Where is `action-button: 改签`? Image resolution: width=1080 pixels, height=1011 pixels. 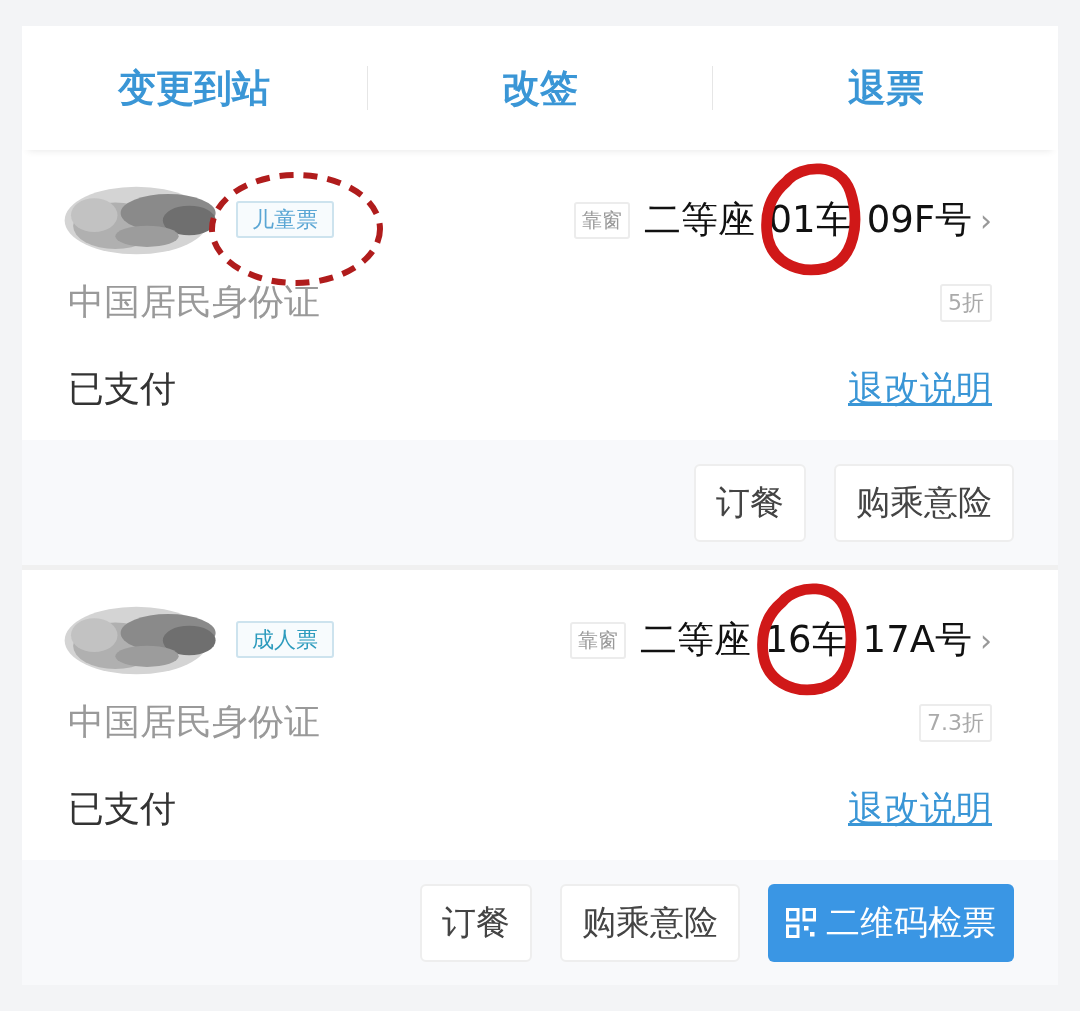 action-button: 改签 is located at coordinates (540, 88).